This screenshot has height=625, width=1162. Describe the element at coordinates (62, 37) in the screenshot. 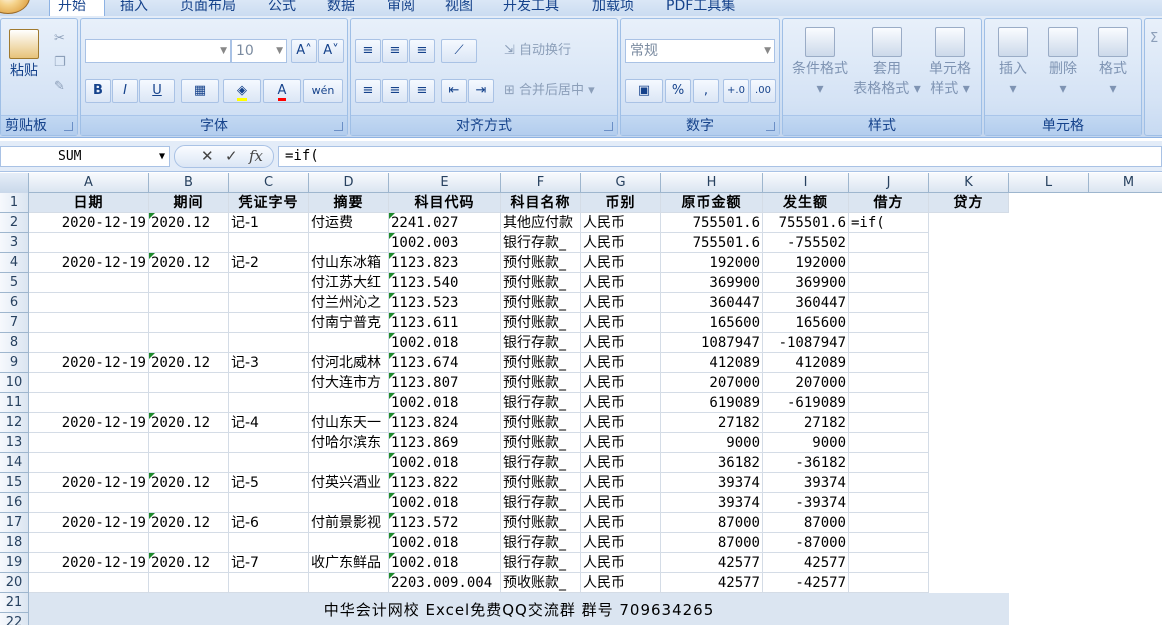

I see `cut-icon: ✂` at that location.